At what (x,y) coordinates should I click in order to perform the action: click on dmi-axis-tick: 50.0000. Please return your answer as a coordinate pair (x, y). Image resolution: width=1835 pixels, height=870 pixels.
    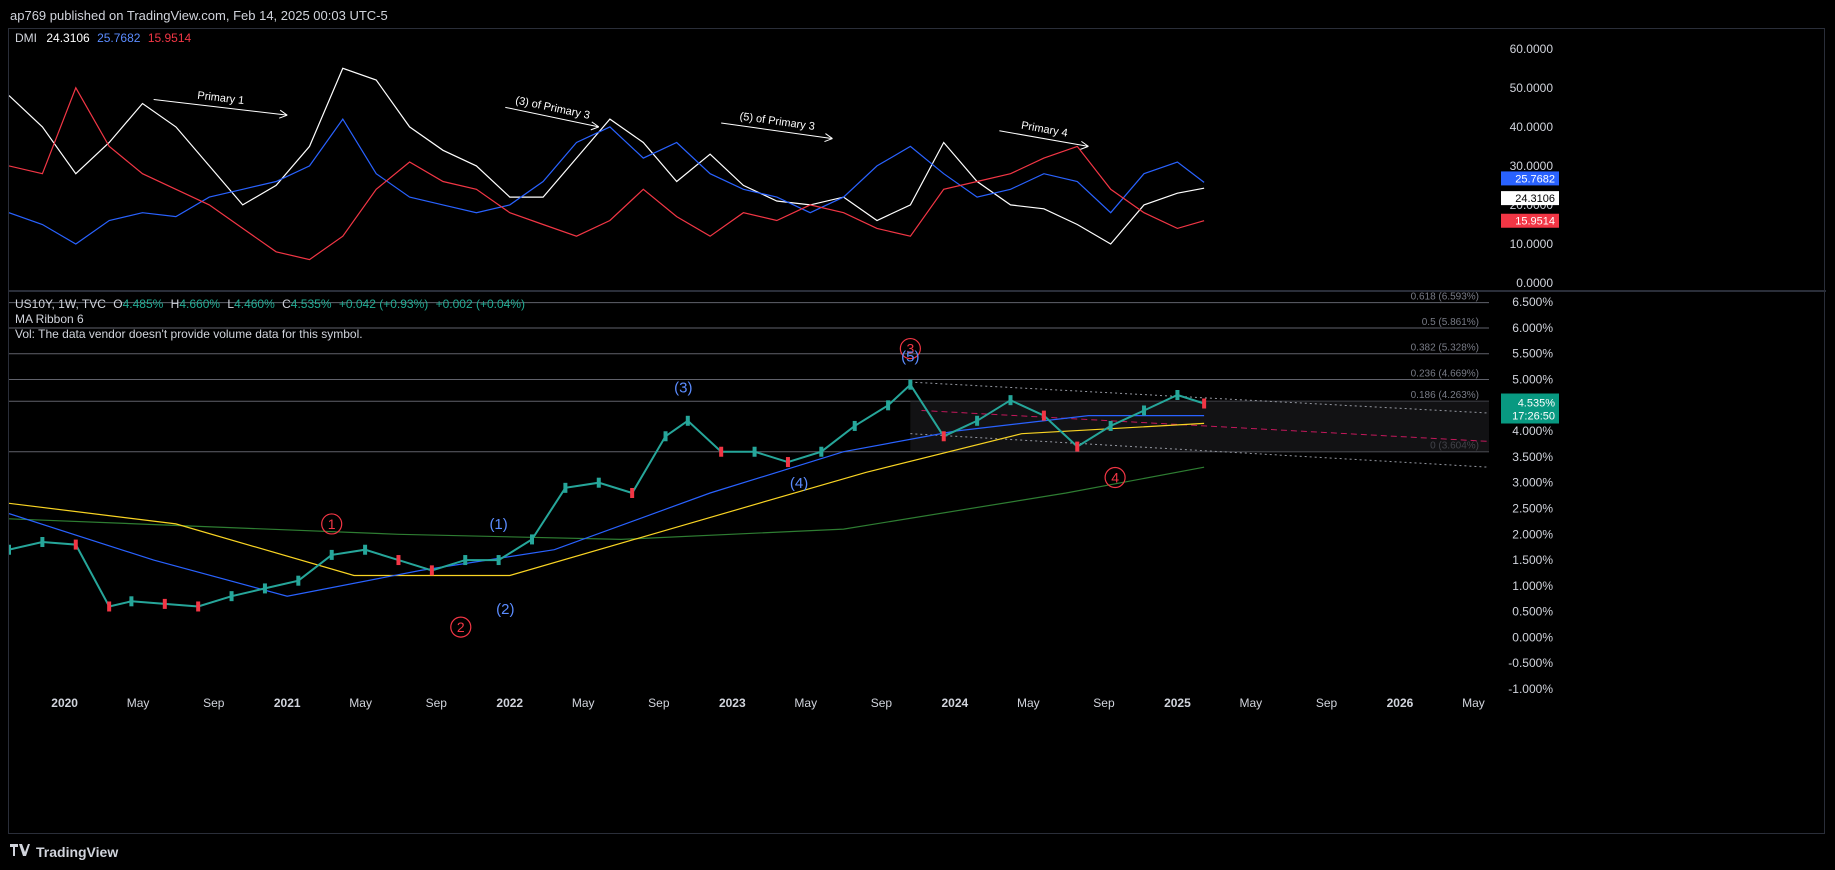
    Looking at the image, I should click on (1532, 88).